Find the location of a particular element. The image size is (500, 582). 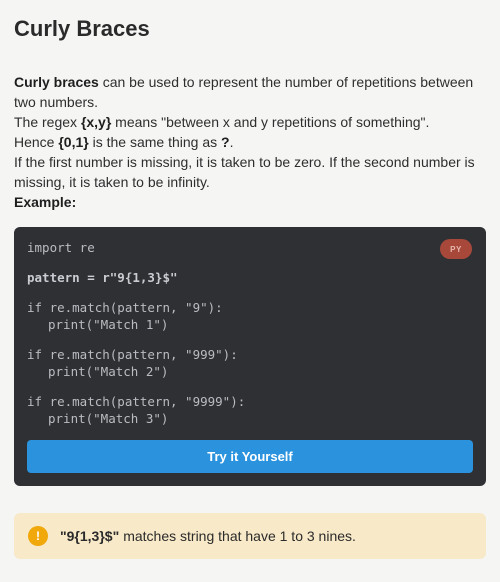

equivalence-text-mid: is the same thing as is located at coordinates (155, 142).